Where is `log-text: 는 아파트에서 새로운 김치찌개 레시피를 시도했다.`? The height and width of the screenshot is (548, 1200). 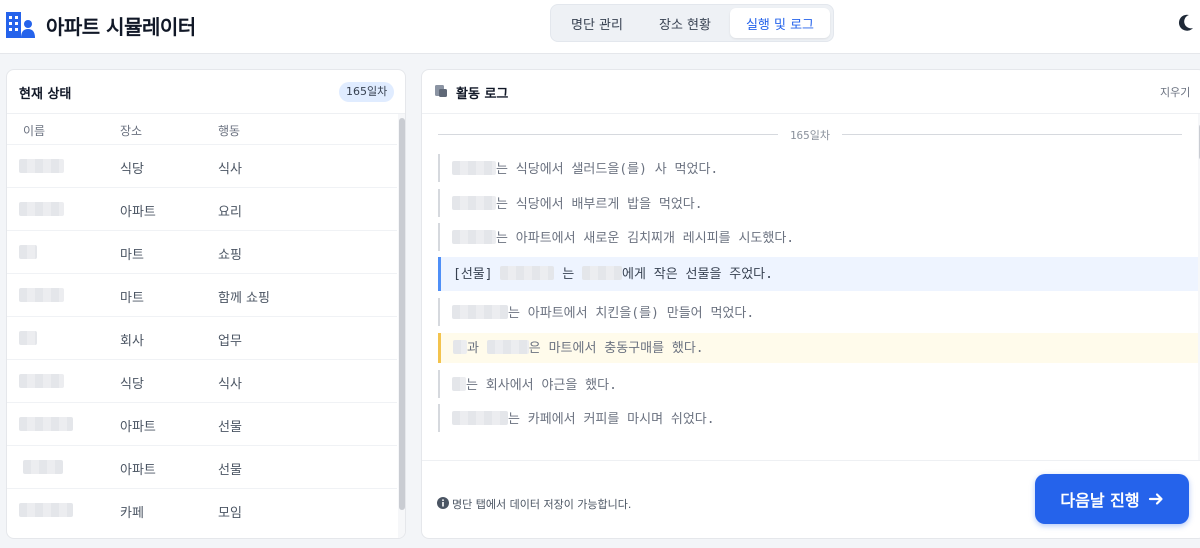 log-text: 는 아파트에서 새로운 김치찌개 레시피를 시도했다. is located at coordinates (645, 238).